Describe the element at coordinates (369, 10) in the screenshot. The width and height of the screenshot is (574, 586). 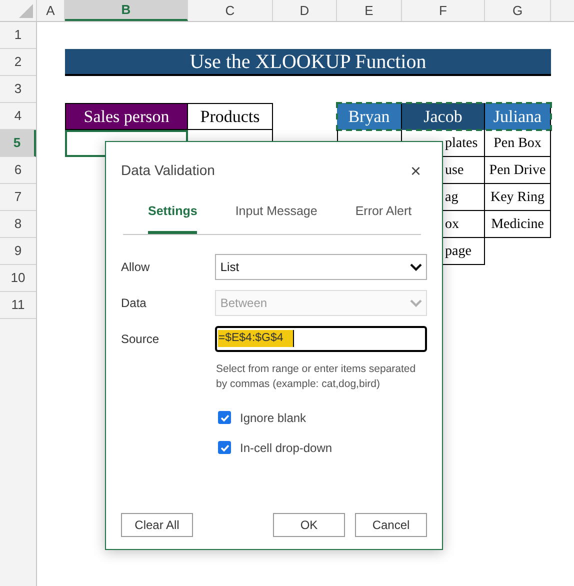
I see `column-header: E` at that location.